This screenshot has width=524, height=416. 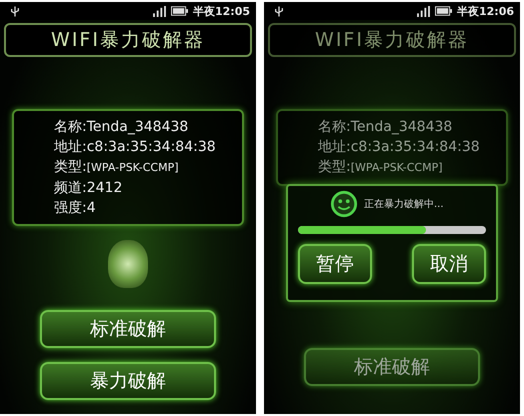 I want to click on status-time: 半夜12:05, so click(x=221, y=11).